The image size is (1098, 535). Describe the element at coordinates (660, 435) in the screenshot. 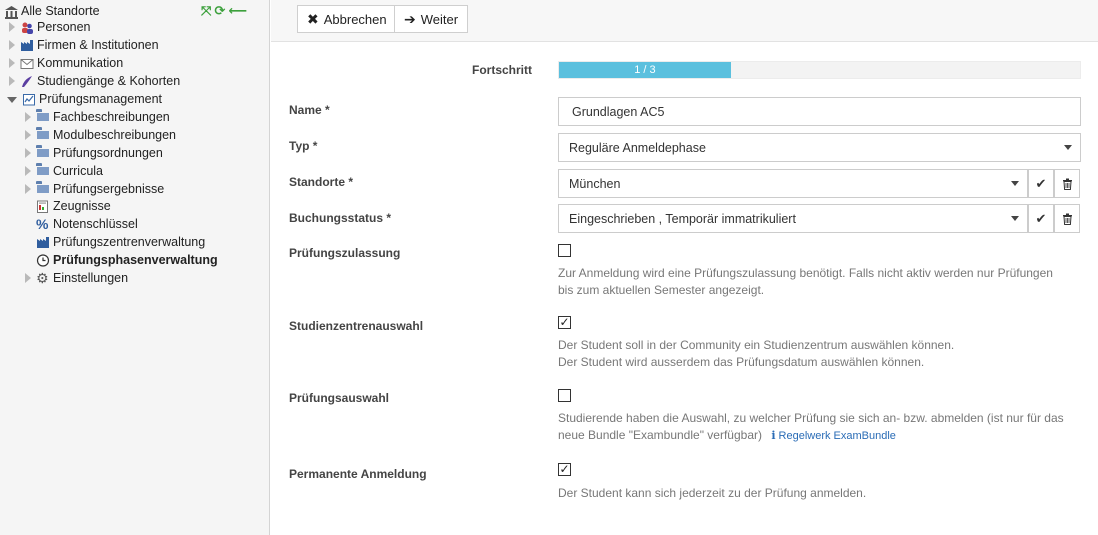

I see `help-text: neue Bundle "Exambundle" verfügbar)` at that location.